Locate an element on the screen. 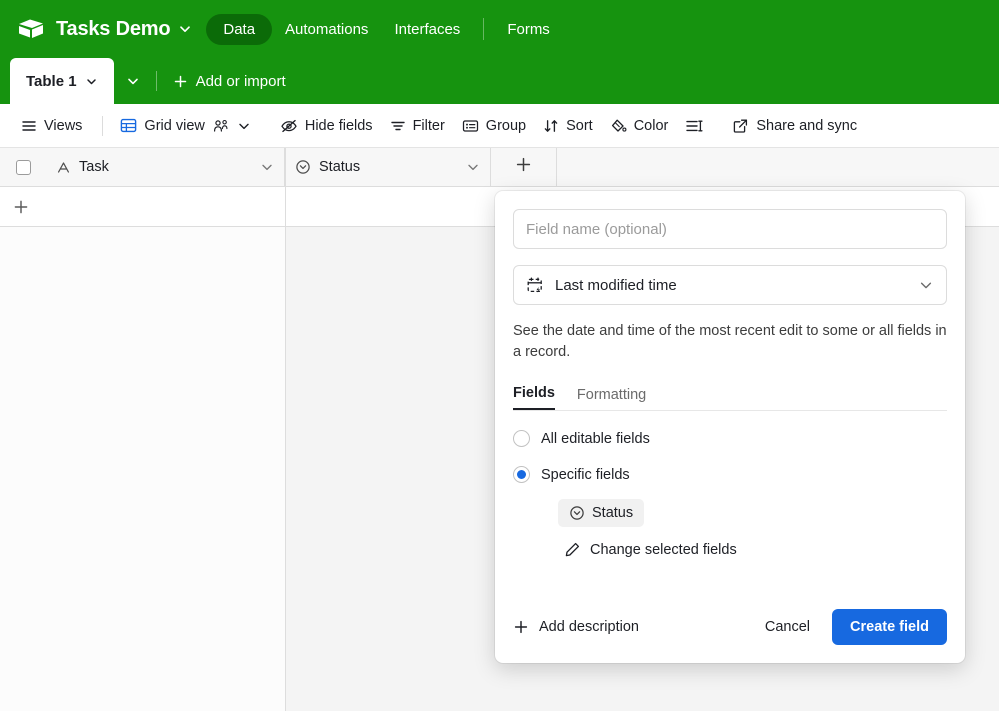 This screenshot has width=999, height=711. group-button: Group is located at coordinates (494, 126).